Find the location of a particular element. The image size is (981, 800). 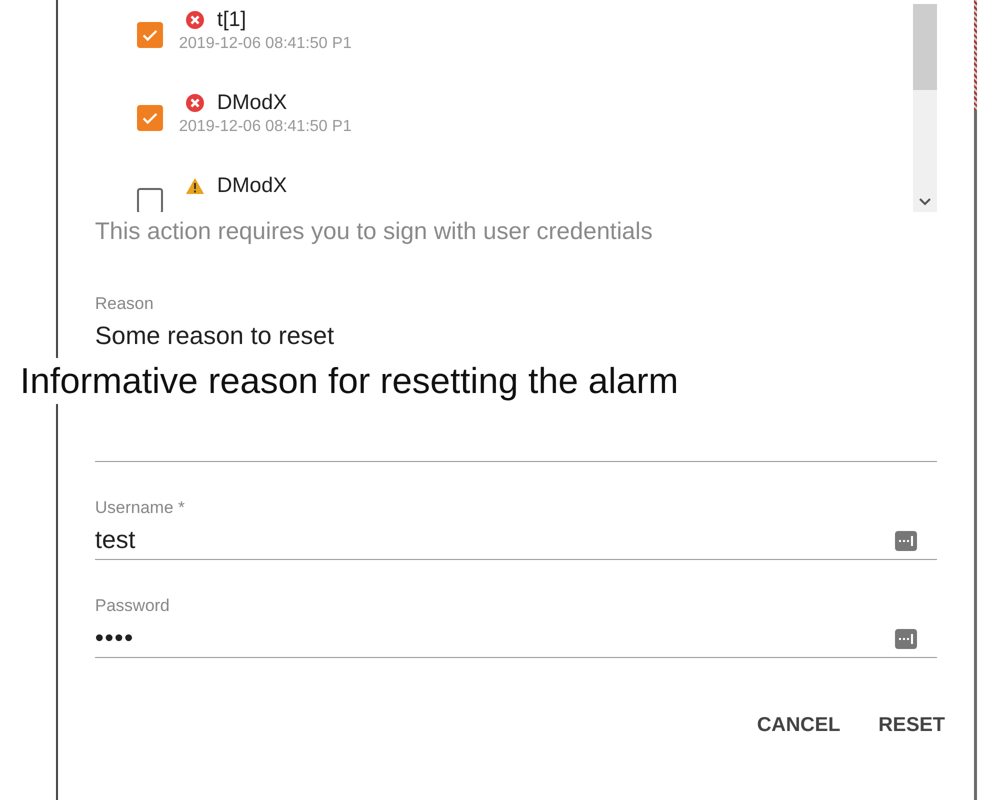

dialog-button: RESET is located at coordinates (911, 725).